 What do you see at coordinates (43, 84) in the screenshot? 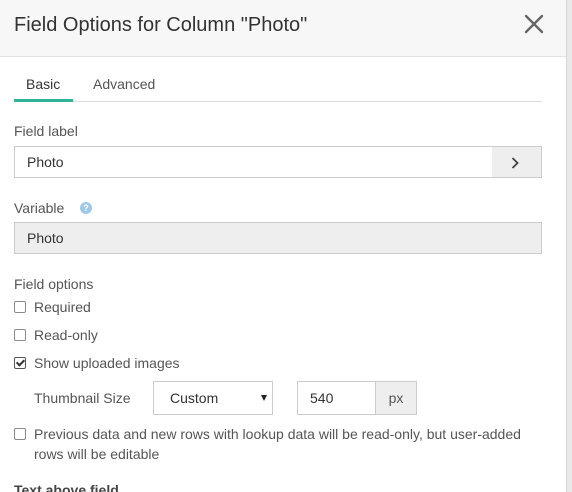
I see `tab-basic: Basic` at bounding box center [43, 84].